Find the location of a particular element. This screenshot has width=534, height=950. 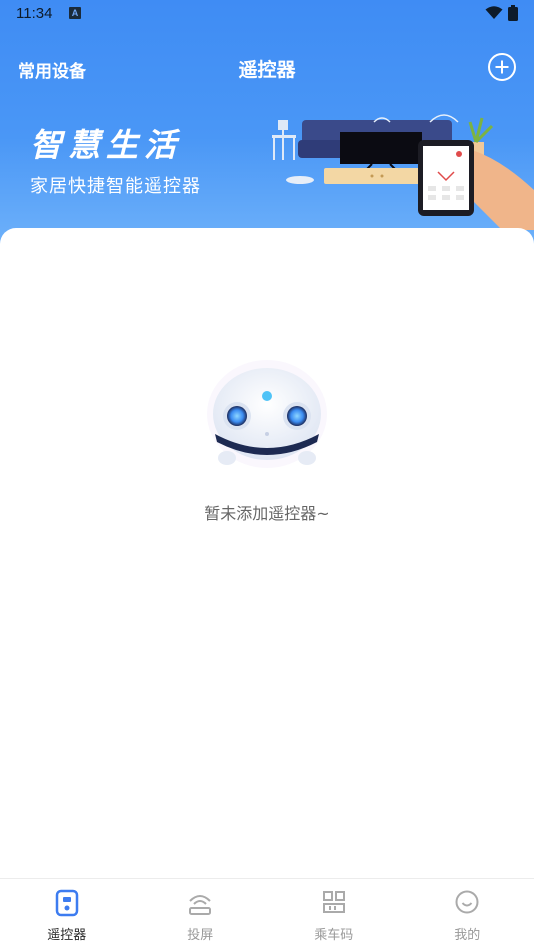

nav-item-mine: 我的 is located at coordinates (467, 914).